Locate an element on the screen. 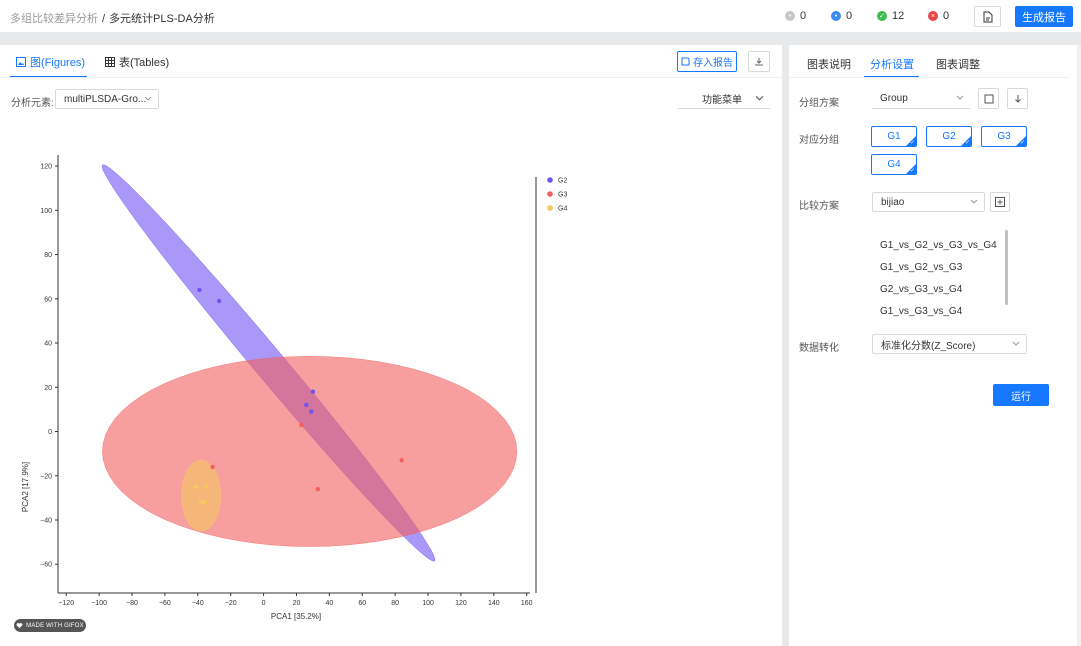 This screenshot has width=1081, height=646. x-tick-label: 160 is located at coordinates (527, 603).